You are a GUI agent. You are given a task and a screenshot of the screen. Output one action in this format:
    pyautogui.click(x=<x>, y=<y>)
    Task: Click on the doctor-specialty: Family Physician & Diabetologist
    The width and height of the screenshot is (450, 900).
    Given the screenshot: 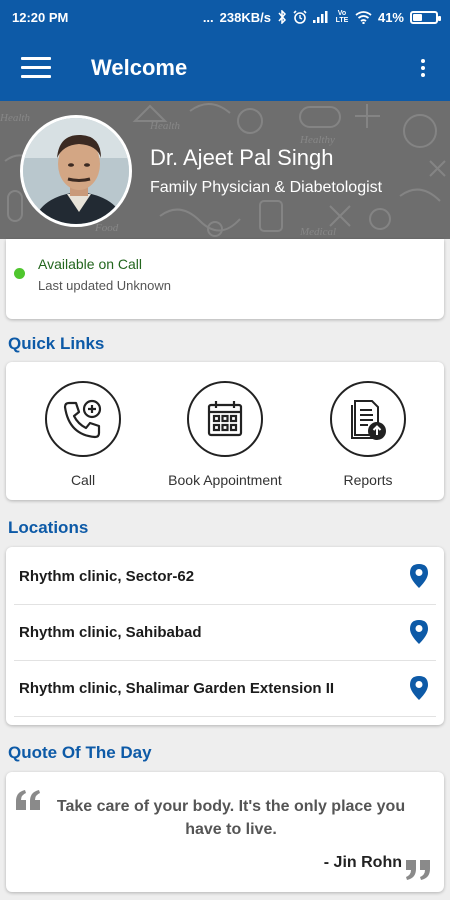 What is the action you would take?
    pyautogui.click(x=266, y=187)
    